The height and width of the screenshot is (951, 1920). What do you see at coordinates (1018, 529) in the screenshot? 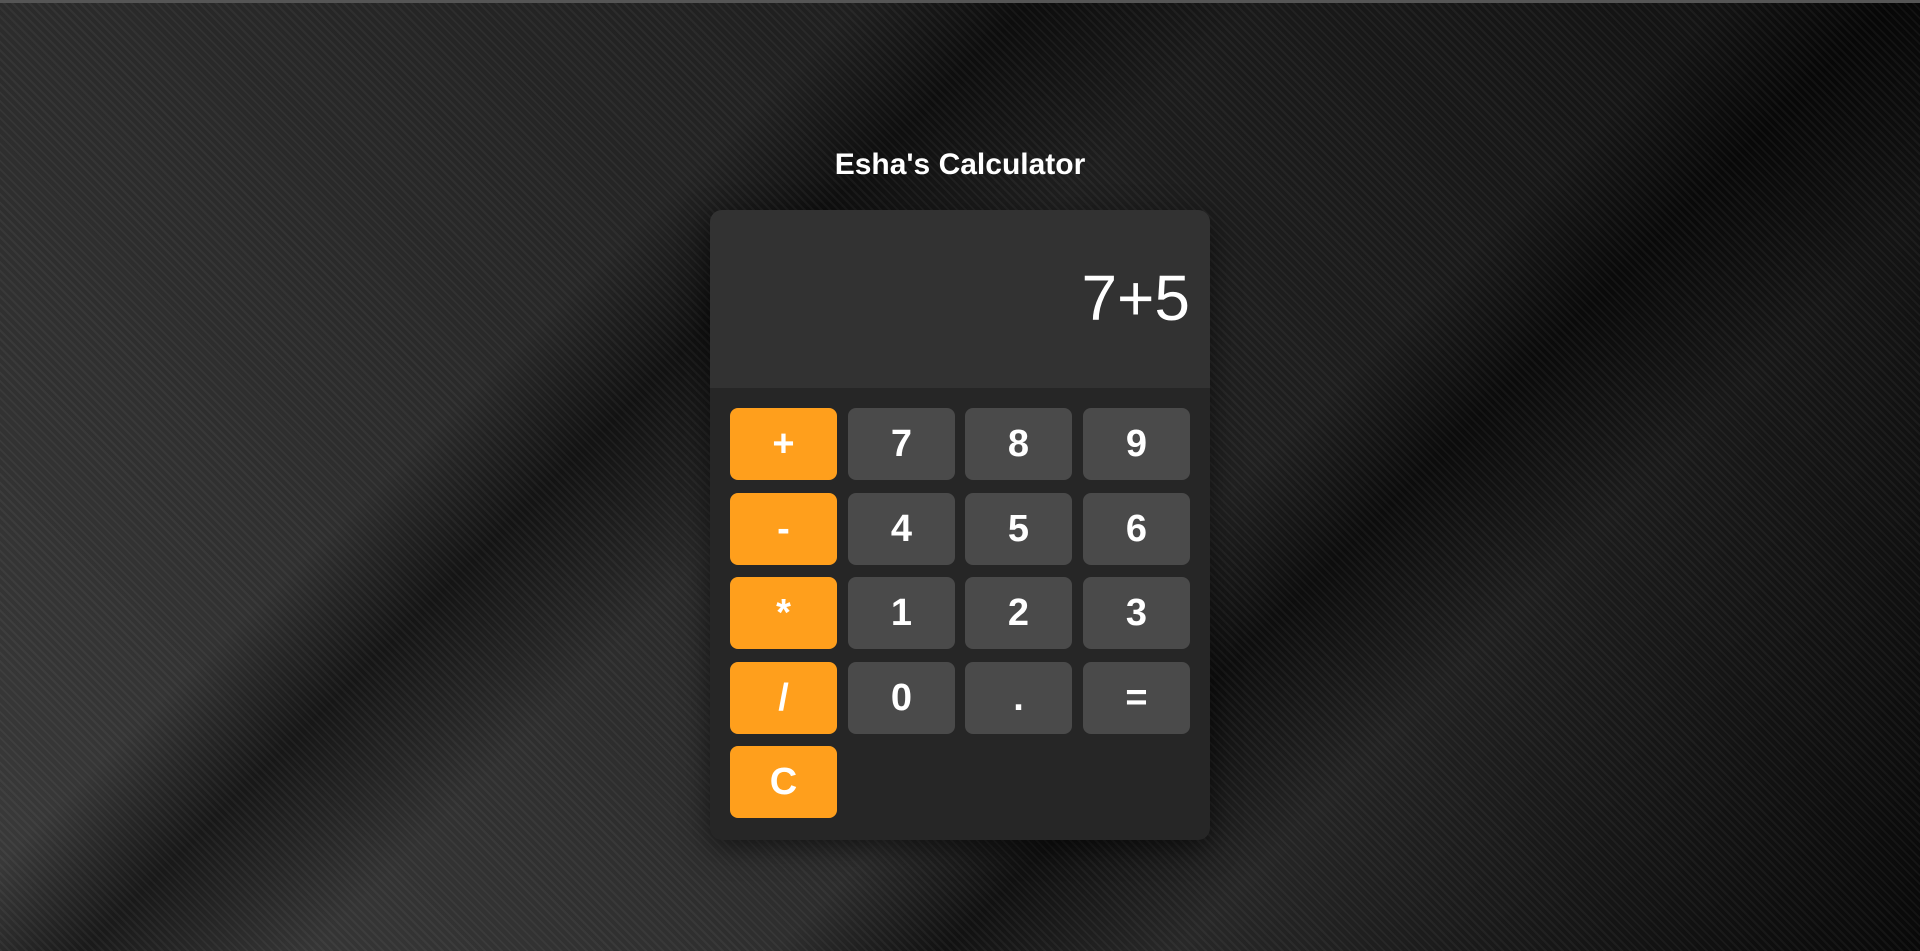
I see `digit-5-button: 5` at bounding box center [1018, 529].